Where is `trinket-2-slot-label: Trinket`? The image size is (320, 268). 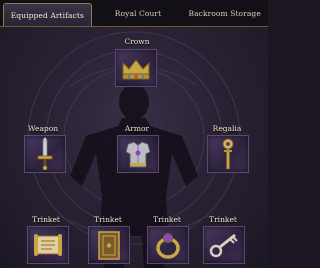 trinket-2-slot-label: Trinket is located at coordinates (108, 219).